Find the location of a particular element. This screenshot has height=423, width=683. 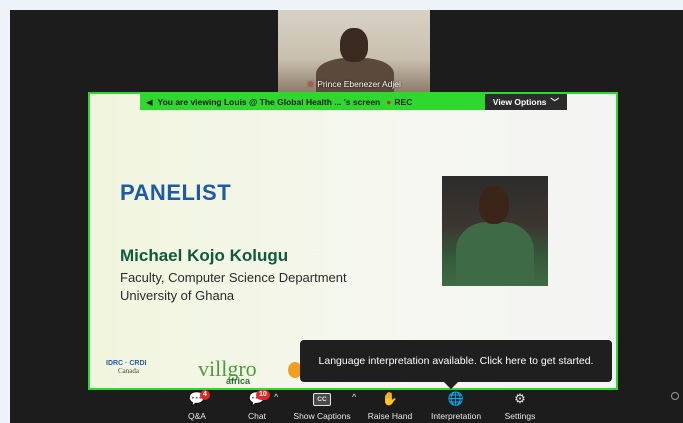

participant-video: ✕ Prince Ebenezer Adjei is located at coordinates (354, 51).